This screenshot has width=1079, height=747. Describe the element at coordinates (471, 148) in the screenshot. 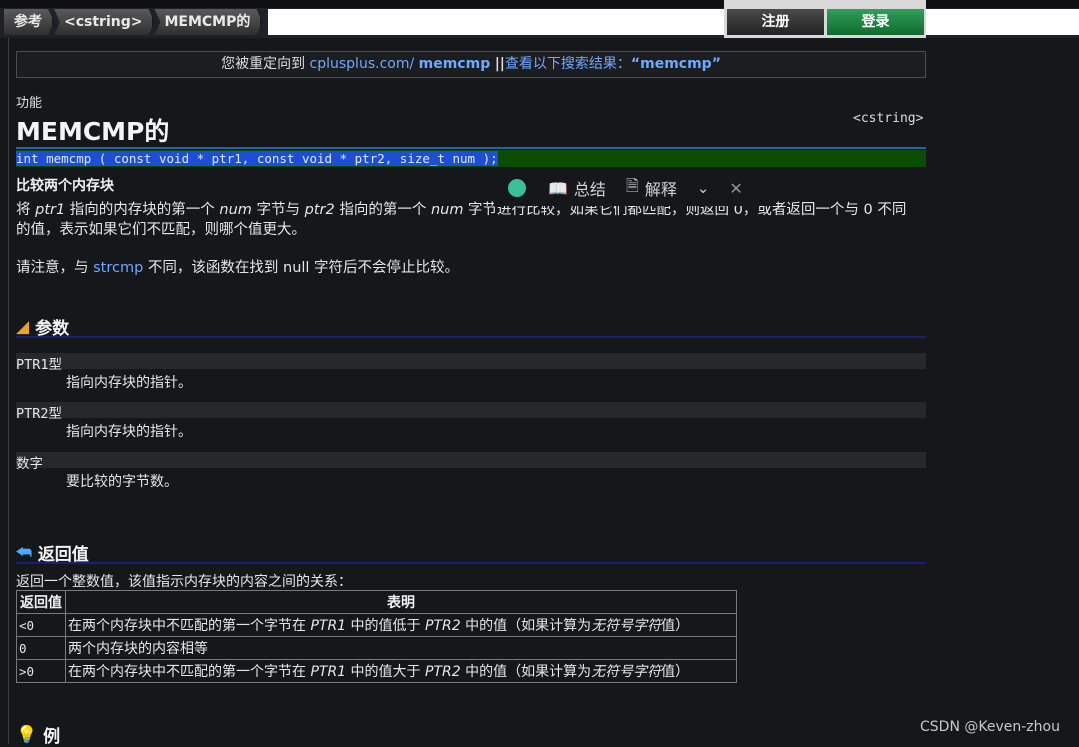

I see `title-rule` at that location.